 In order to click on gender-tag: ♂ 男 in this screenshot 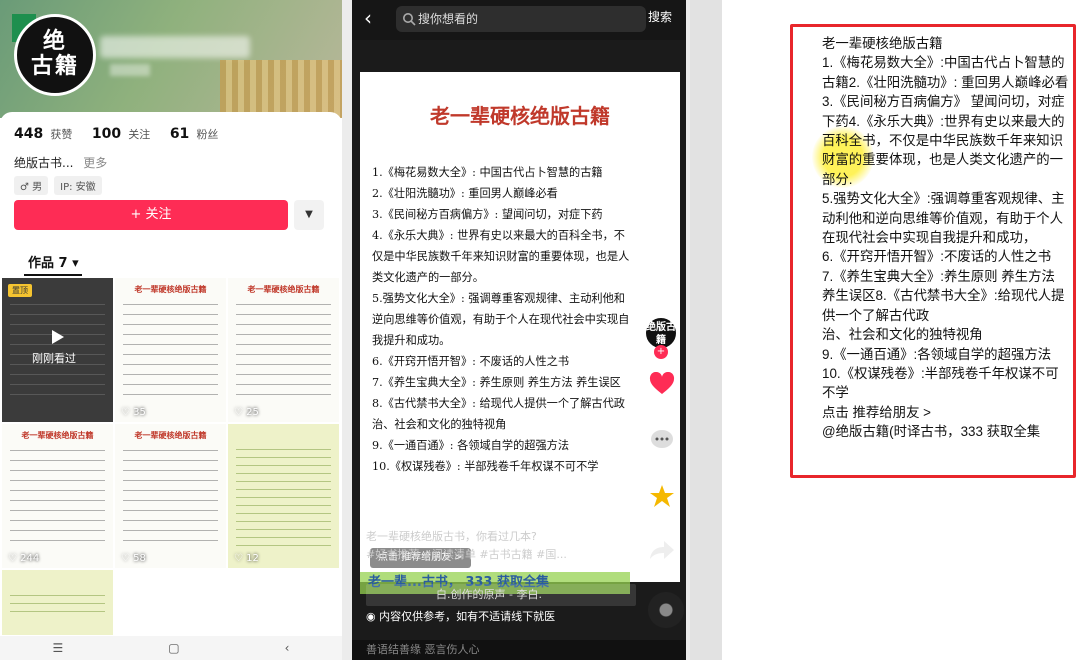, I will do `click(31, 185)`.